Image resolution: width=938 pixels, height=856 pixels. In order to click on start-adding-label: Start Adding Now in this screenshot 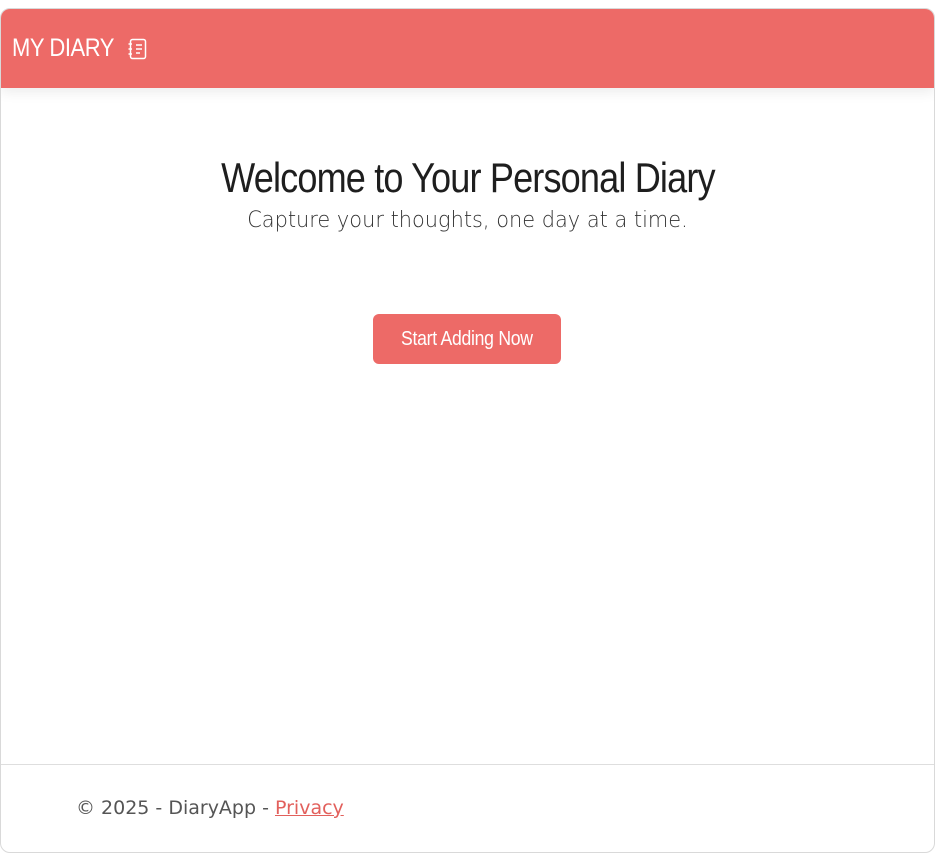, I will do `click(467, 338)`.